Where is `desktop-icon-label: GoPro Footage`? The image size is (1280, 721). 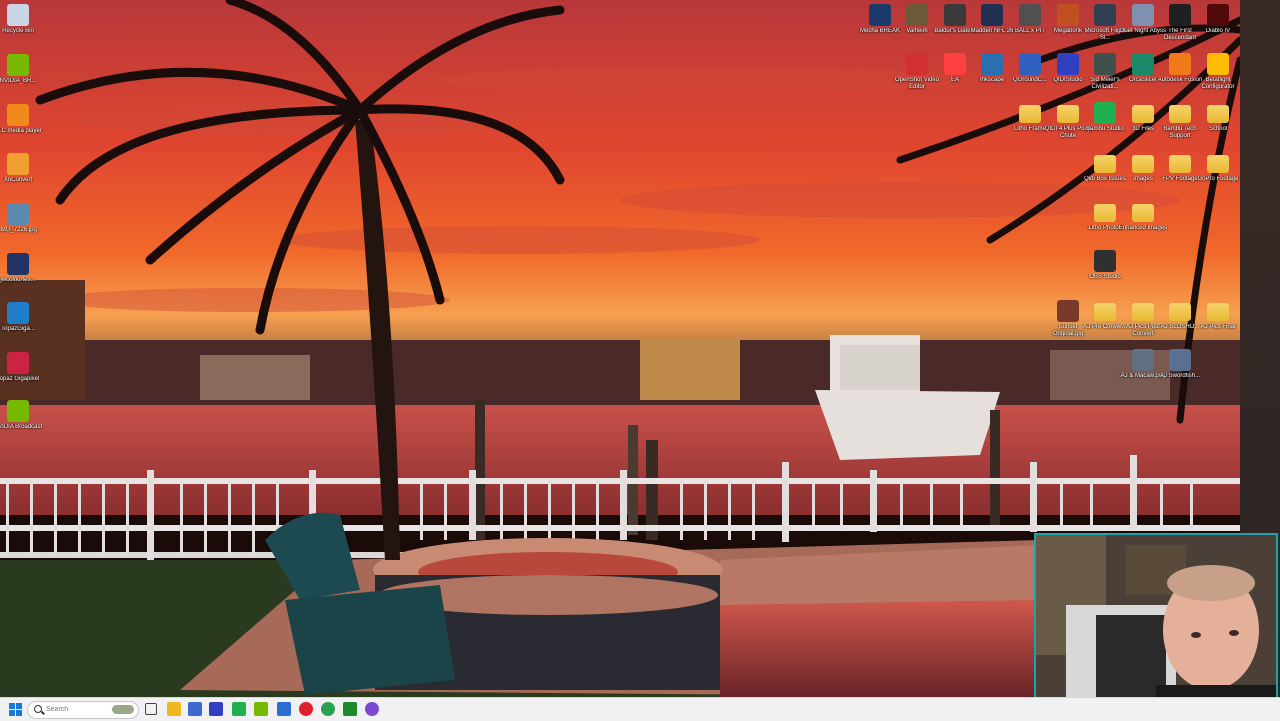
desktop-icon-label: GoPro Footage is located at coordinates (1218, 179).